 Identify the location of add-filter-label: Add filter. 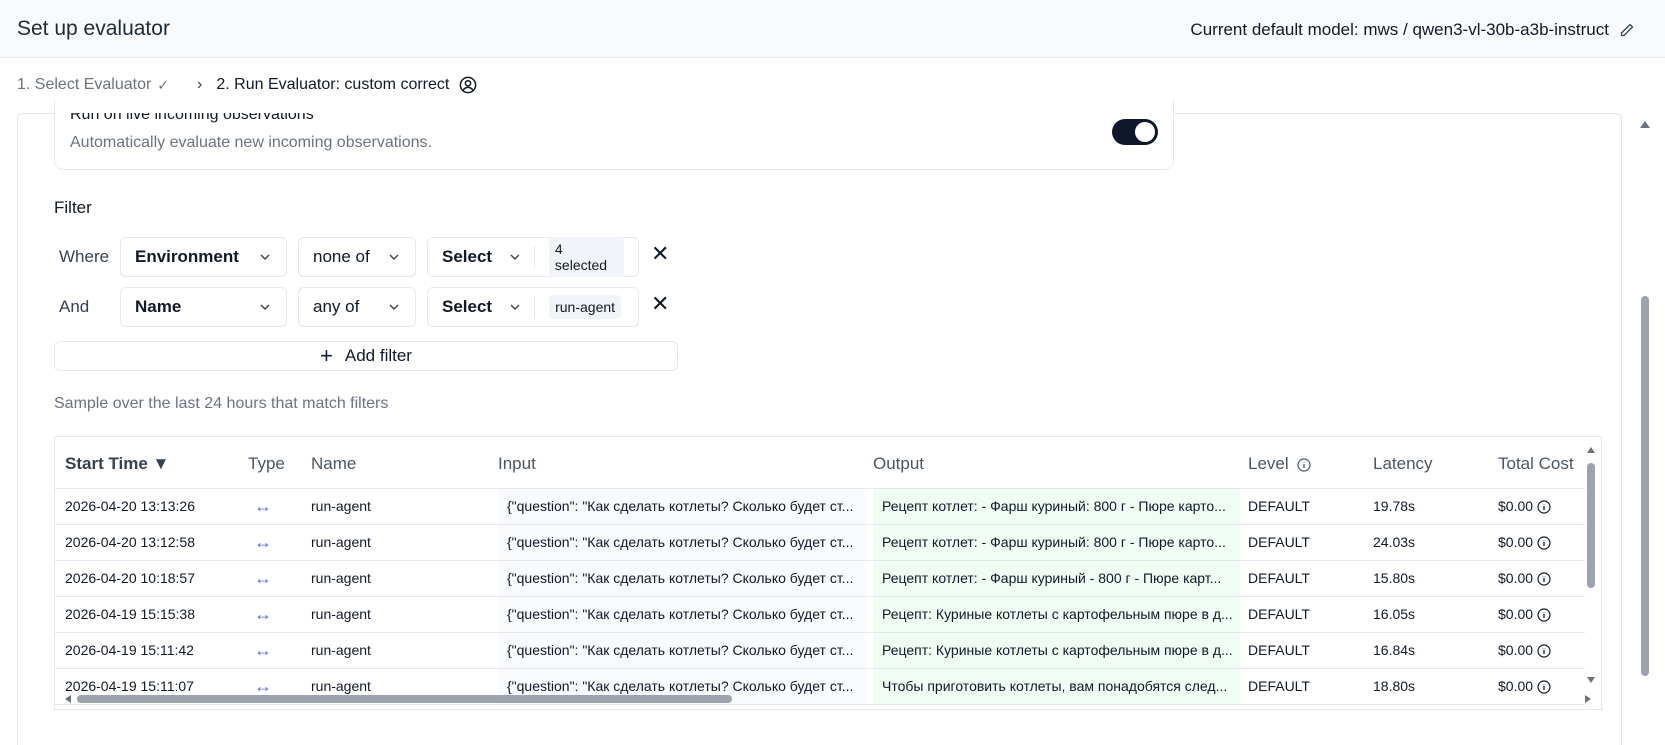
(378, 355).